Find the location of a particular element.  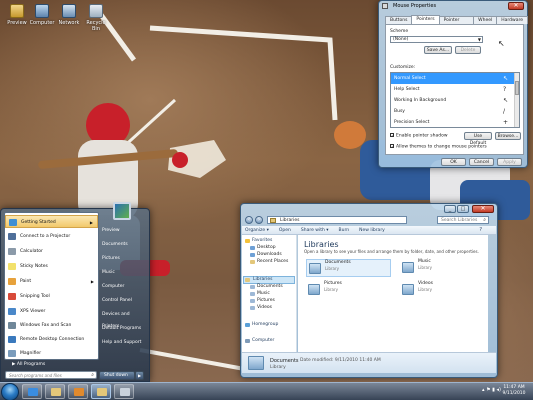

program-sticky-notes: Sticky Notes is located at coordinates (51, 266).